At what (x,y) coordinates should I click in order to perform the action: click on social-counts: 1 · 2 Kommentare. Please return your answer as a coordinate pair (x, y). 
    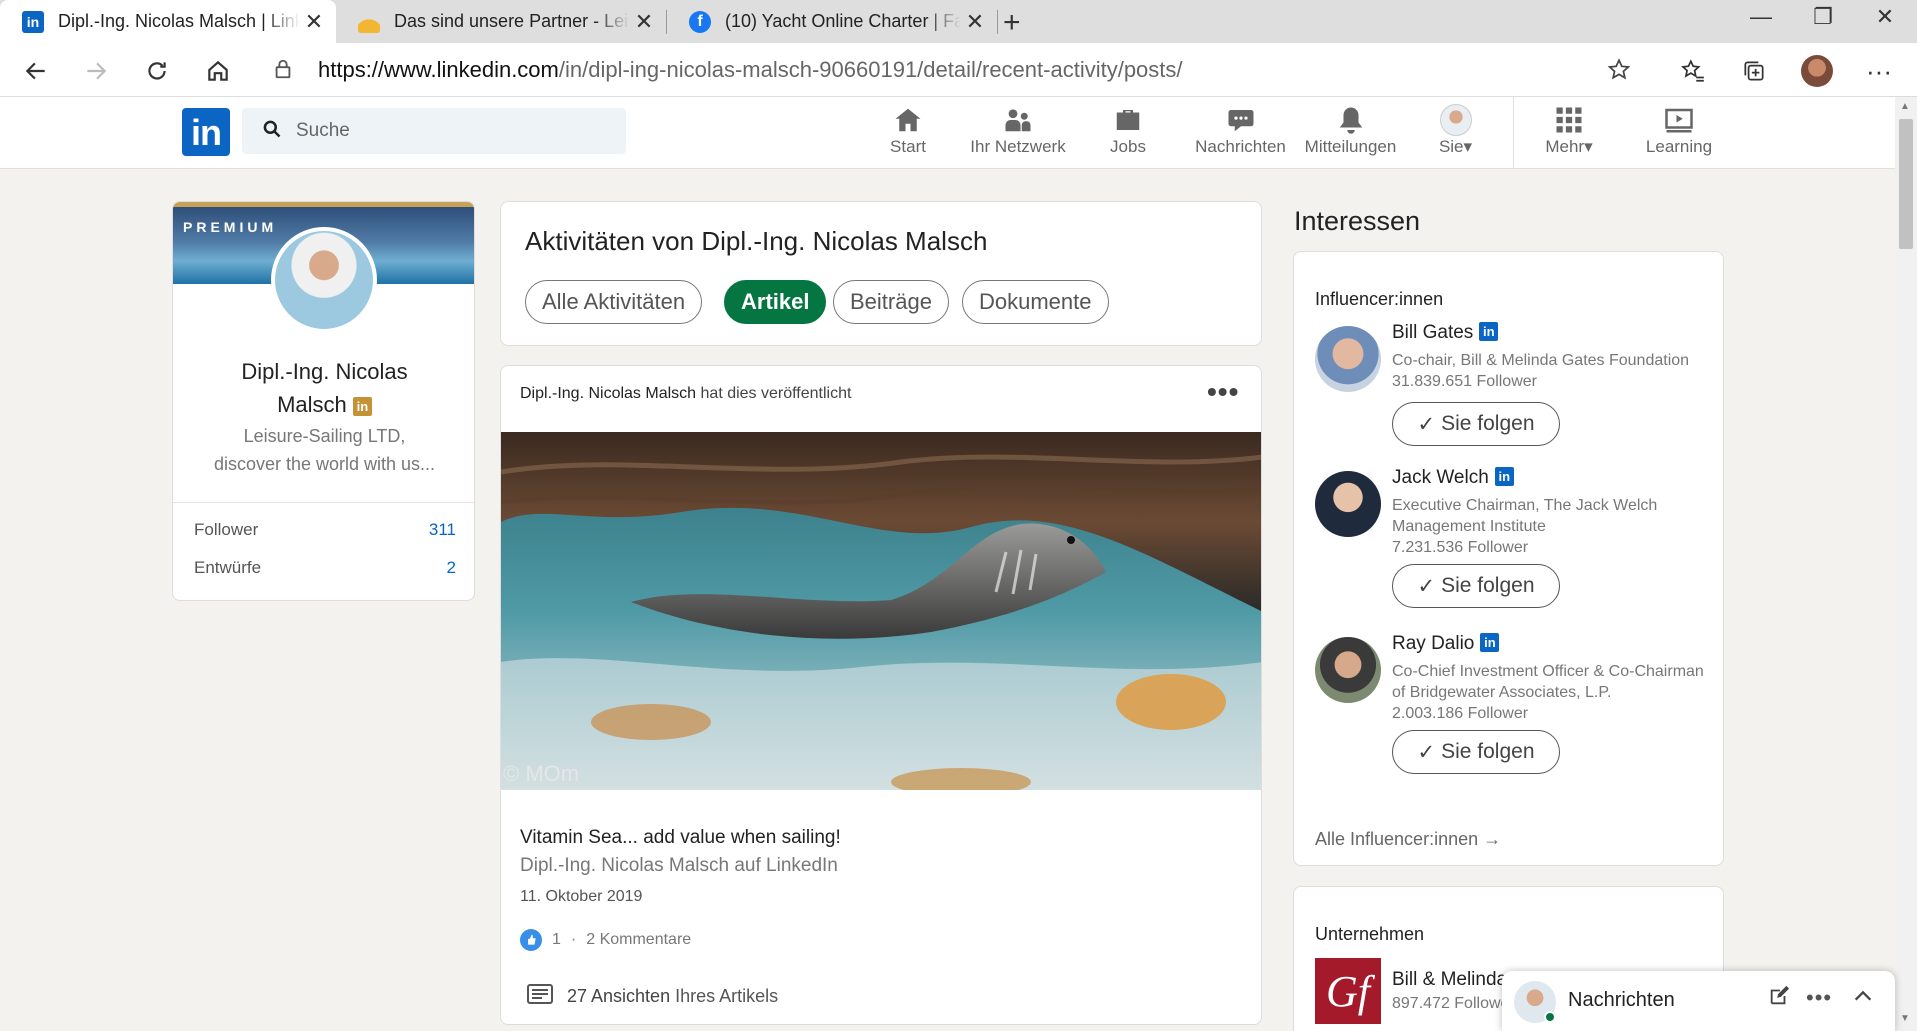
    Looking at the image, I should click on (605, 940).